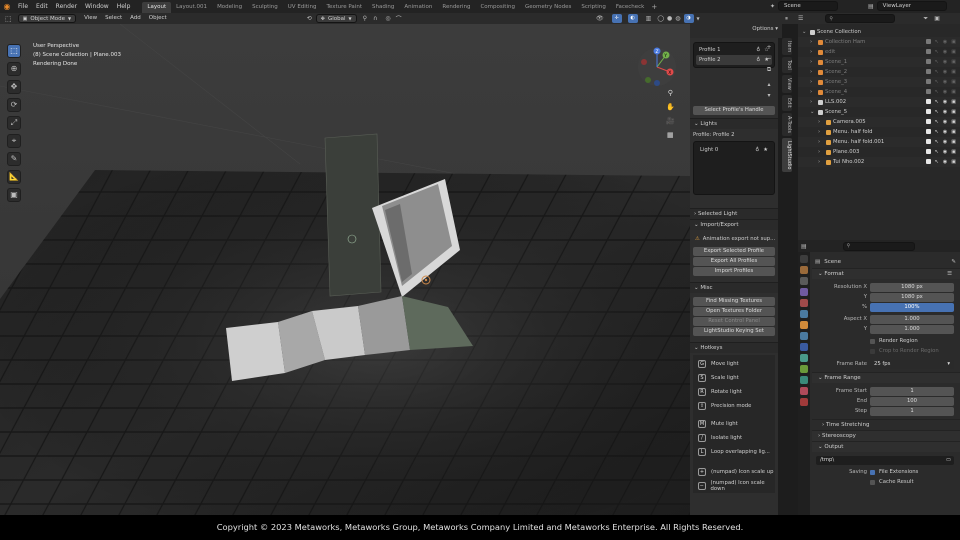  Describe the element at coordinates (912, 411) in the screenshot. I see `frame-step-field: 1` at that location.